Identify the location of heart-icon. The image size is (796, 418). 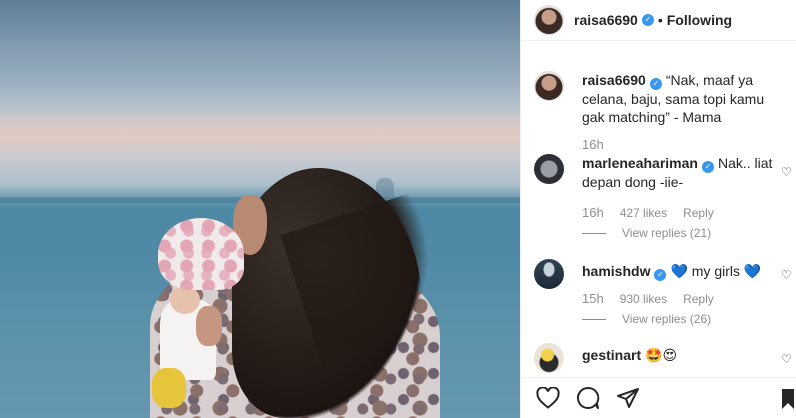
(548, 398).